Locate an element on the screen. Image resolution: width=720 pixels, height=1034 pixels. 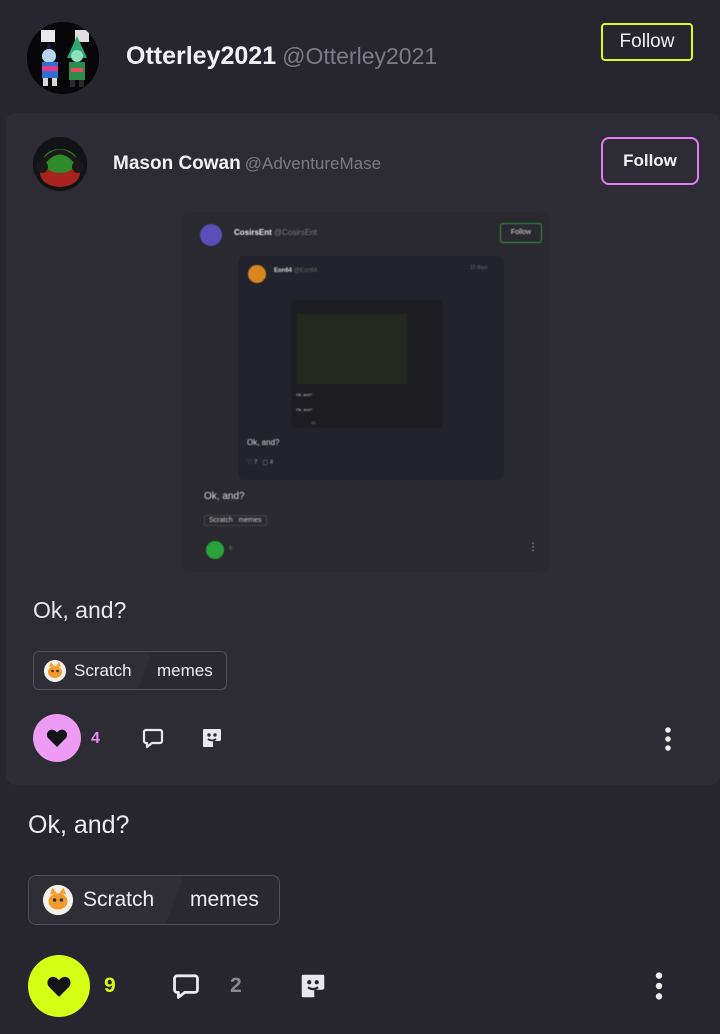
quoted-like-count: 4 is located at coordinates (95, 738).